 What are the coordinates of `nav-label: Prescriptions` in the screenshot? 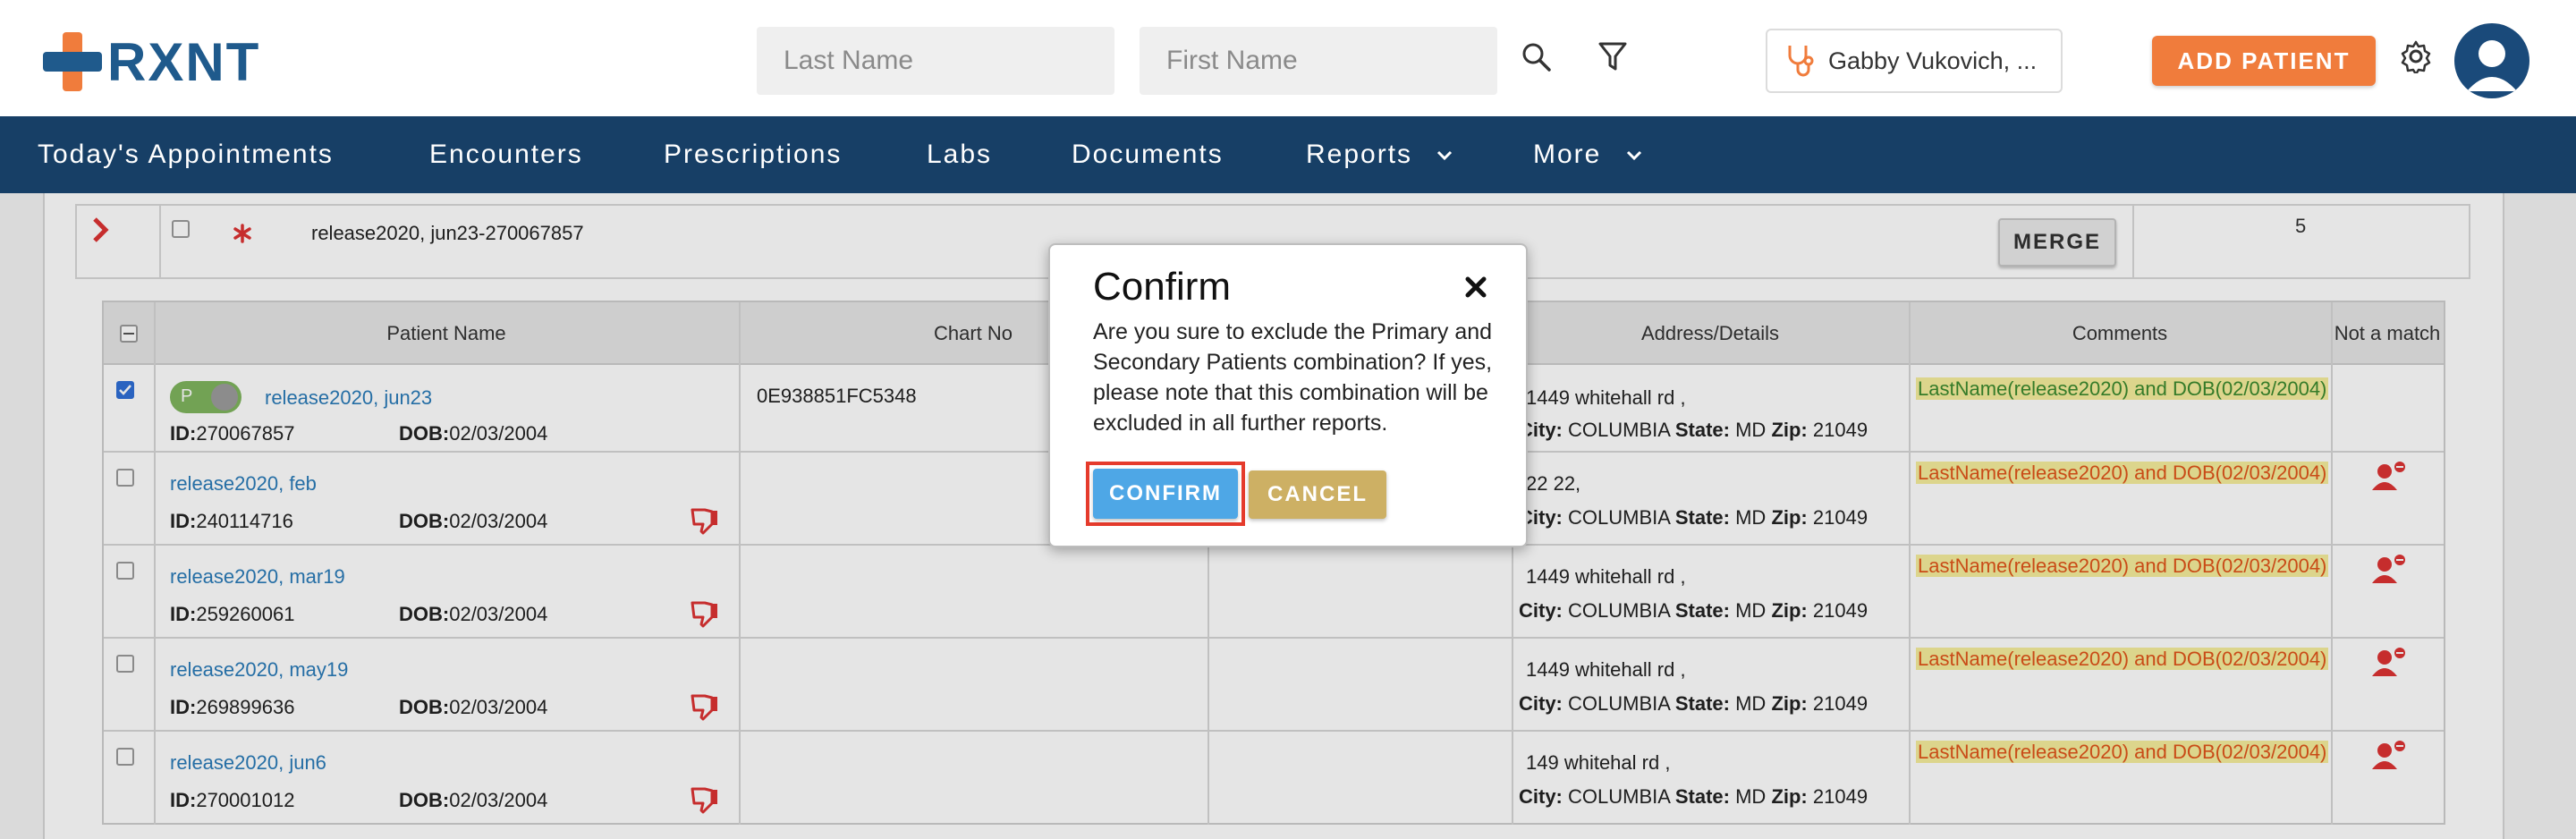 It's located at (753, 154).